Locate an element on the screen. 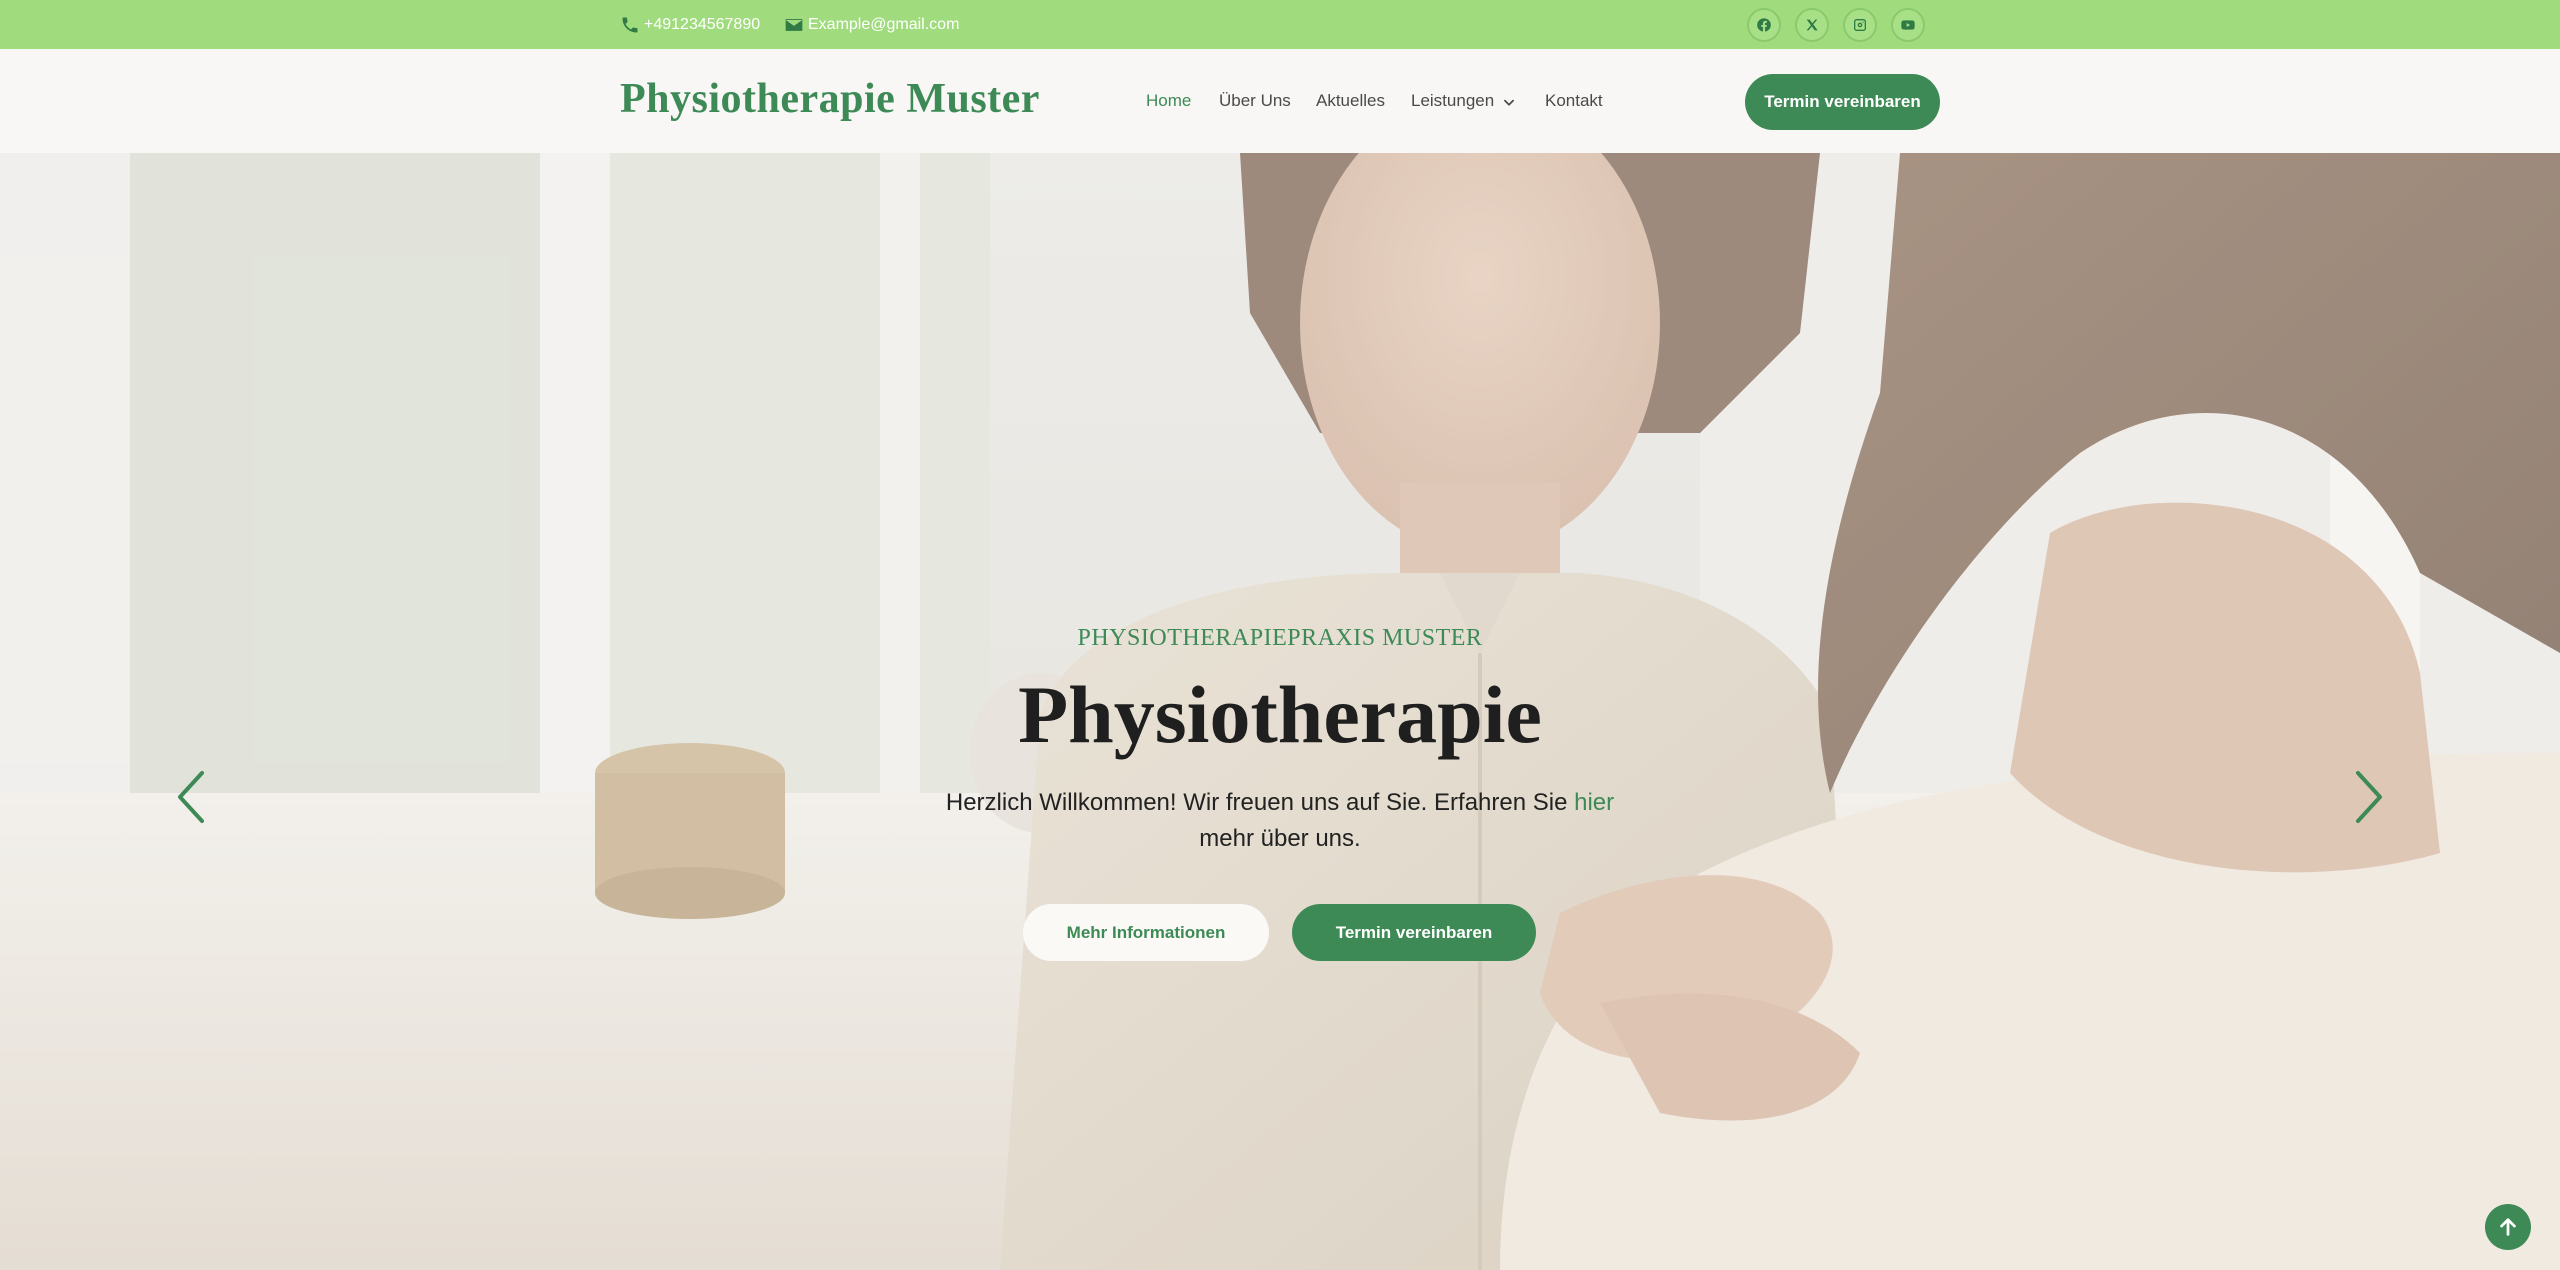  header-appointment-button: Termin vereinbaren is located at coordinates (1842, 102).